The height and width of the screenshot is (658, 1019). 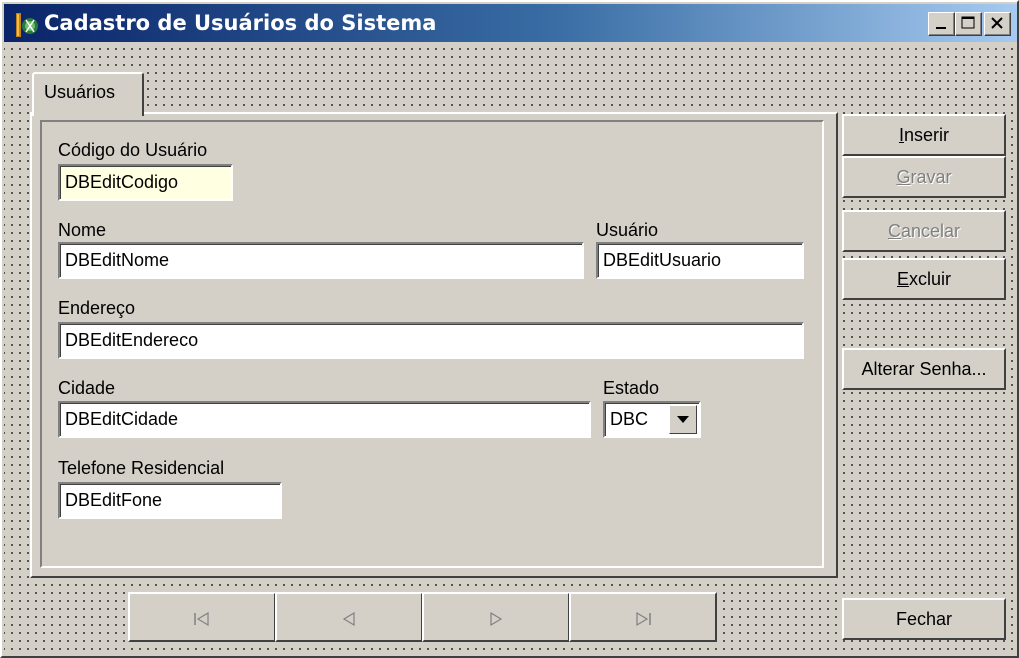 I want to click on maximize-button, so click(x=968, y=24).